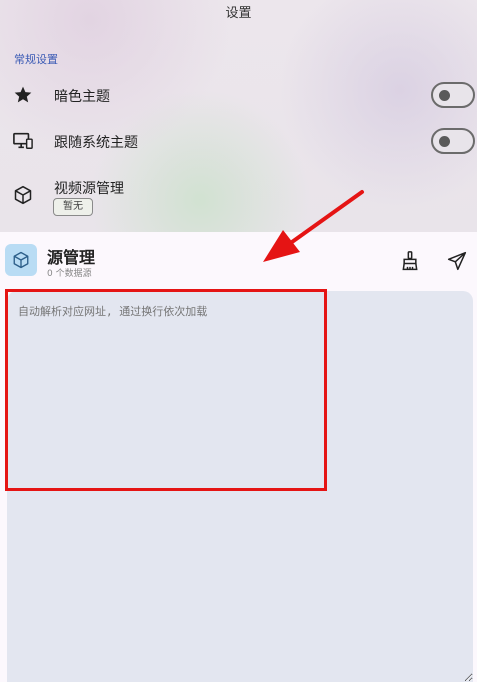  Describe the element at coordinates (96, 143) in the screenshot. I see `setting-label: 跟随系统主题` at that location.